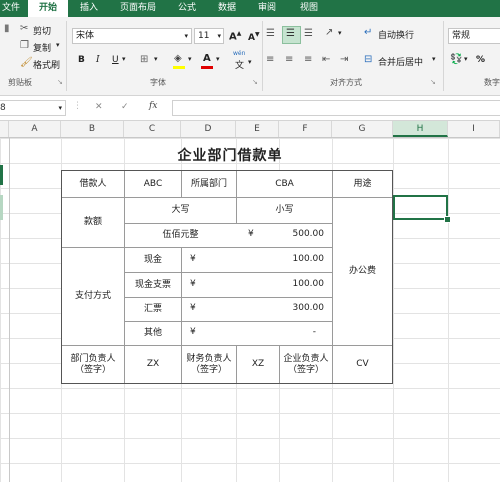  I want to click on font-size-value: 11, so click(204, 36).